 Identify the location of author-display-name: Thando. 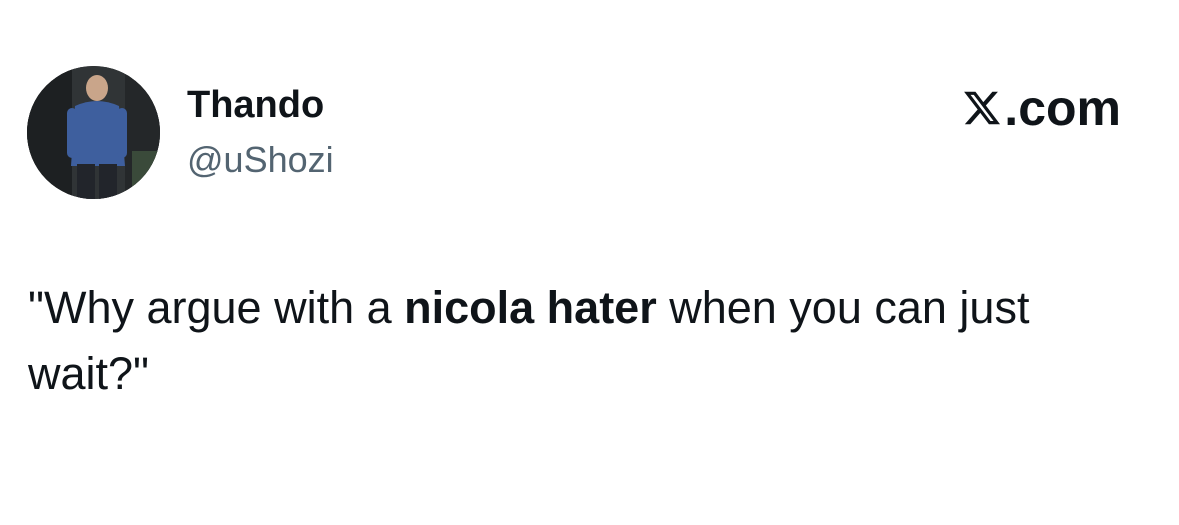
(255, 105).